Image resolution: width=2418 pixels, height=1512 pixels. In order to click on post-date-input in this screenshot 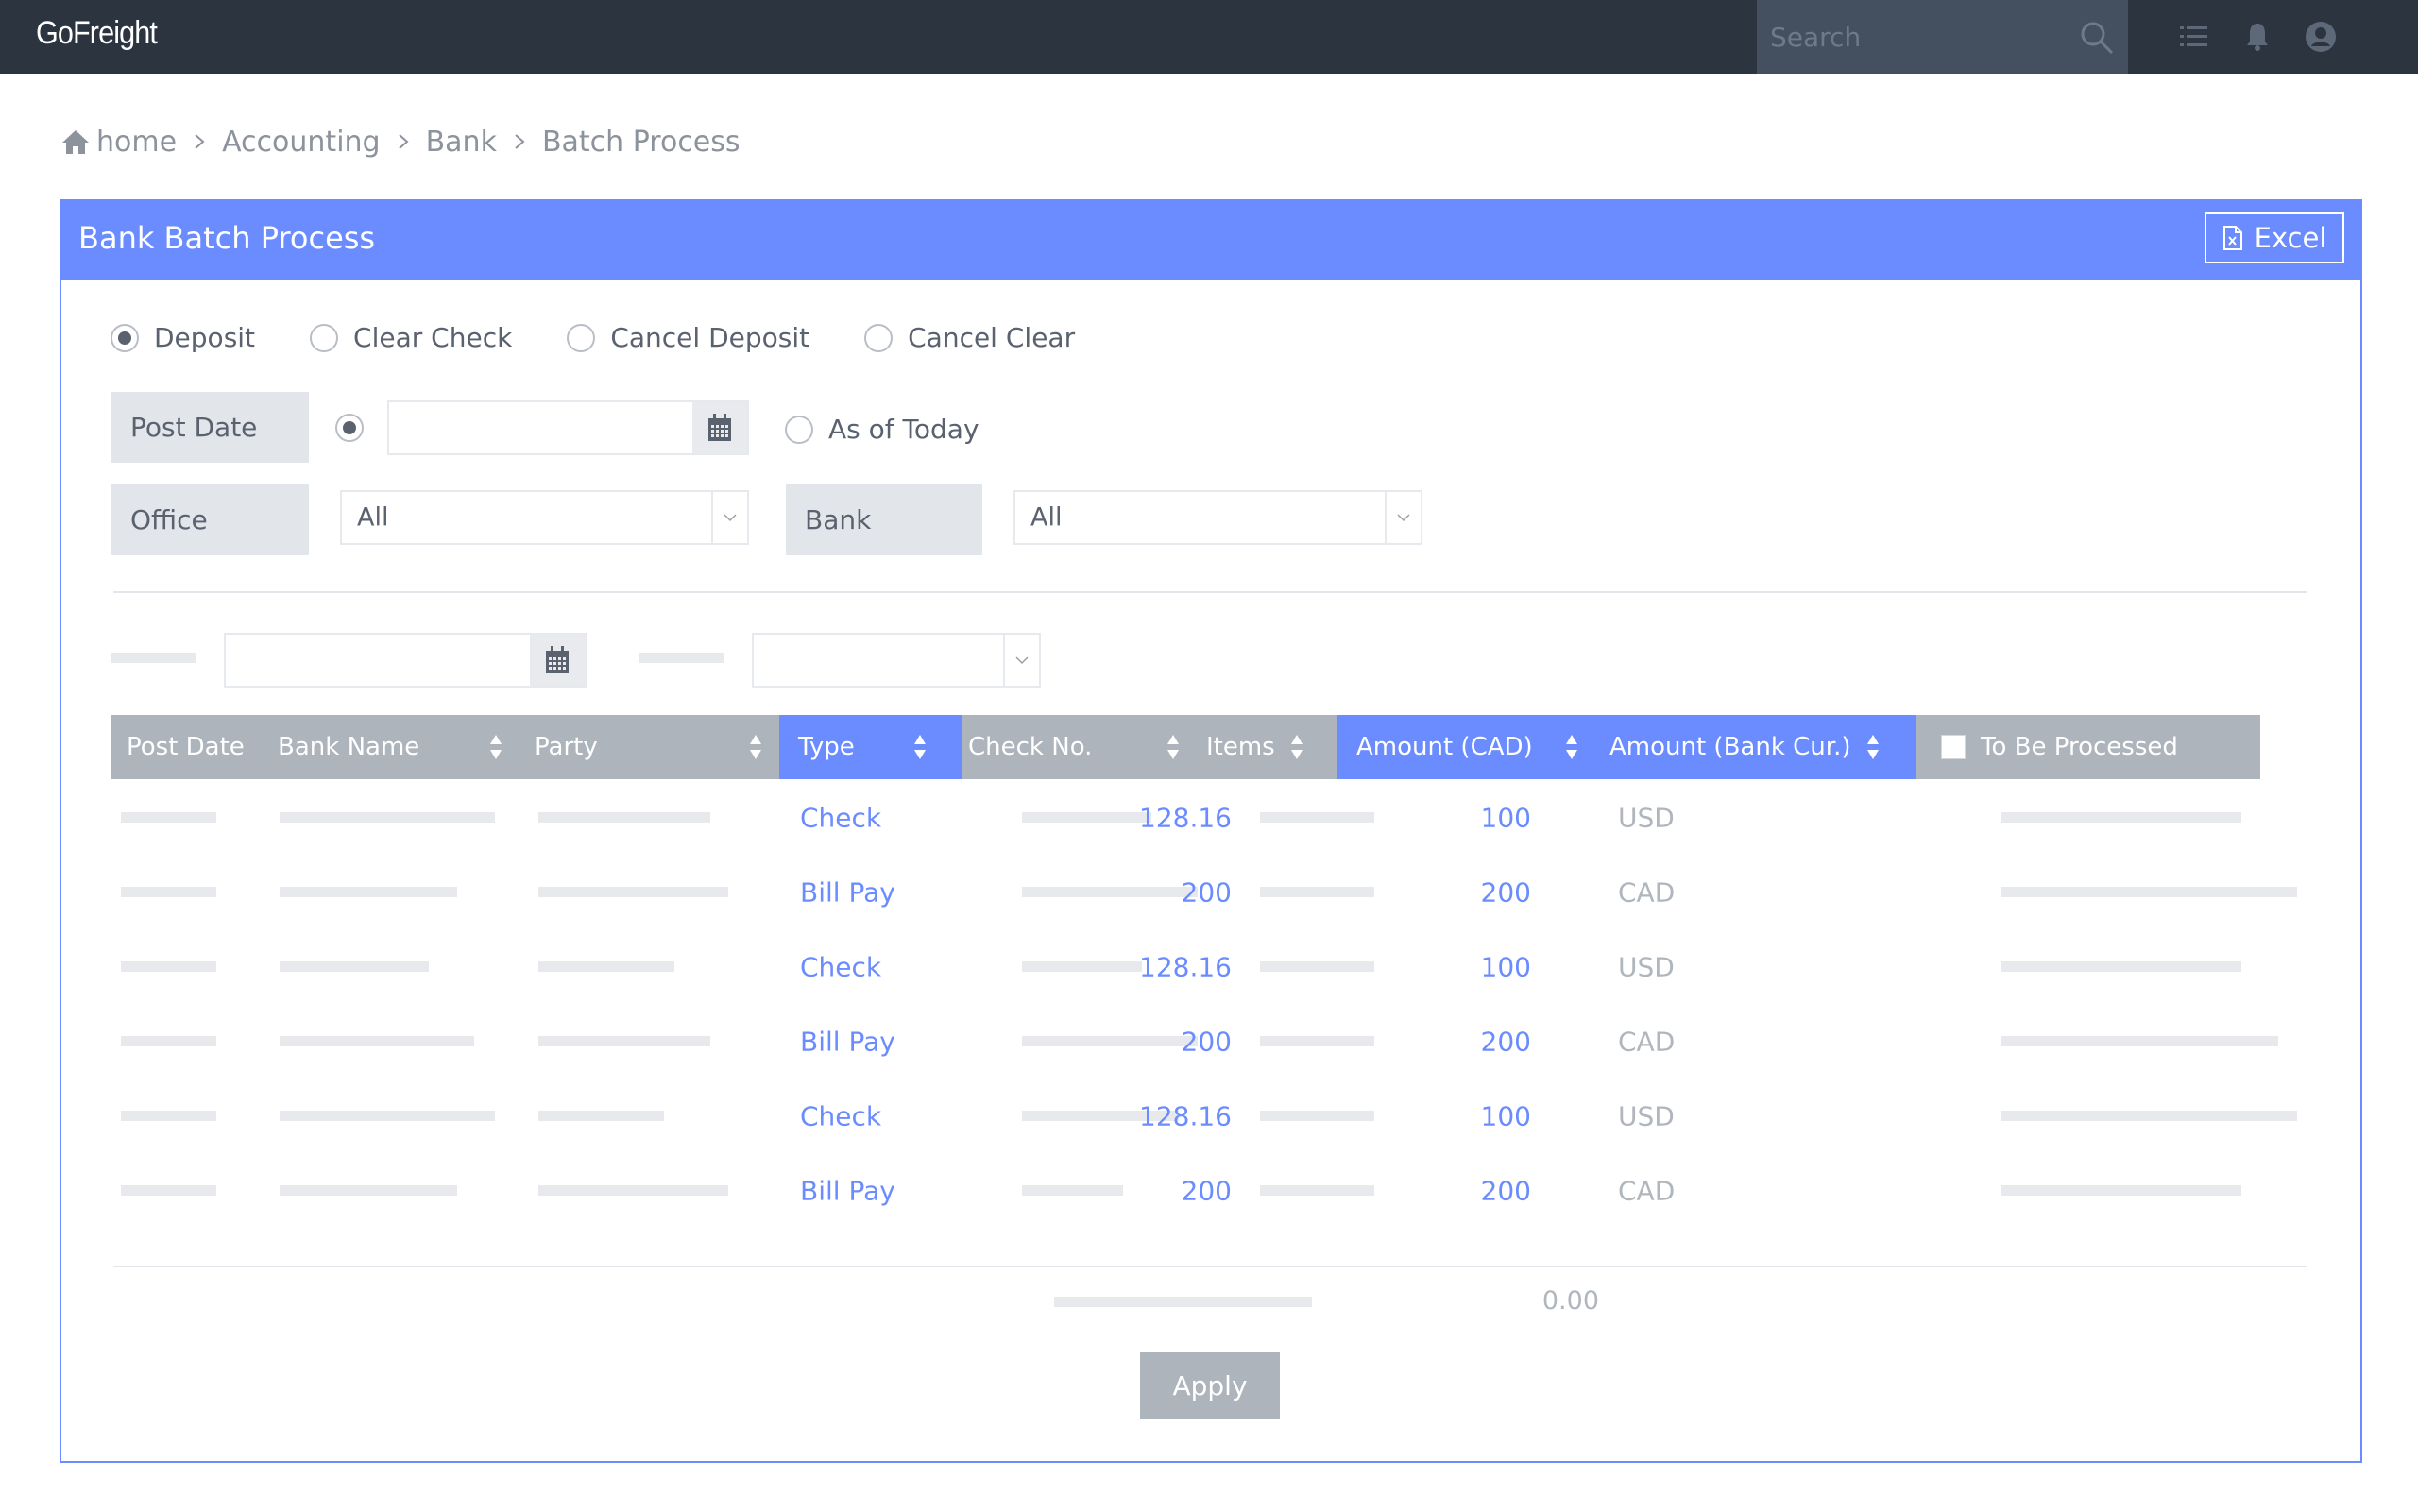, I will do `click(539, 428)`.